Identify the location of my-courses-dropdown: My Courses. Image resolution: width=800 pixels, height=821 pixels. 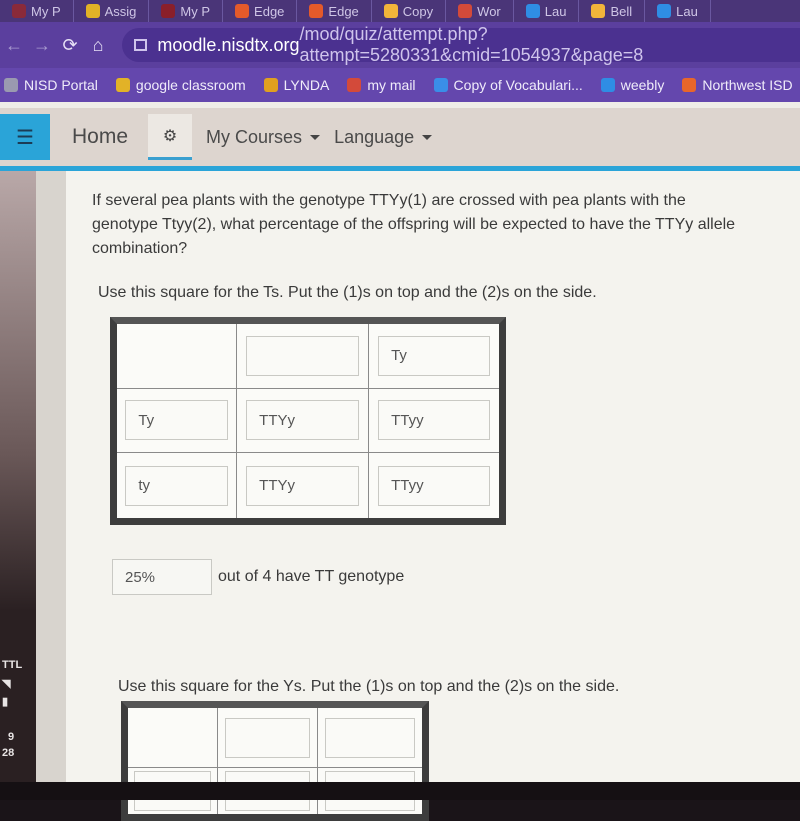
(263, 137).